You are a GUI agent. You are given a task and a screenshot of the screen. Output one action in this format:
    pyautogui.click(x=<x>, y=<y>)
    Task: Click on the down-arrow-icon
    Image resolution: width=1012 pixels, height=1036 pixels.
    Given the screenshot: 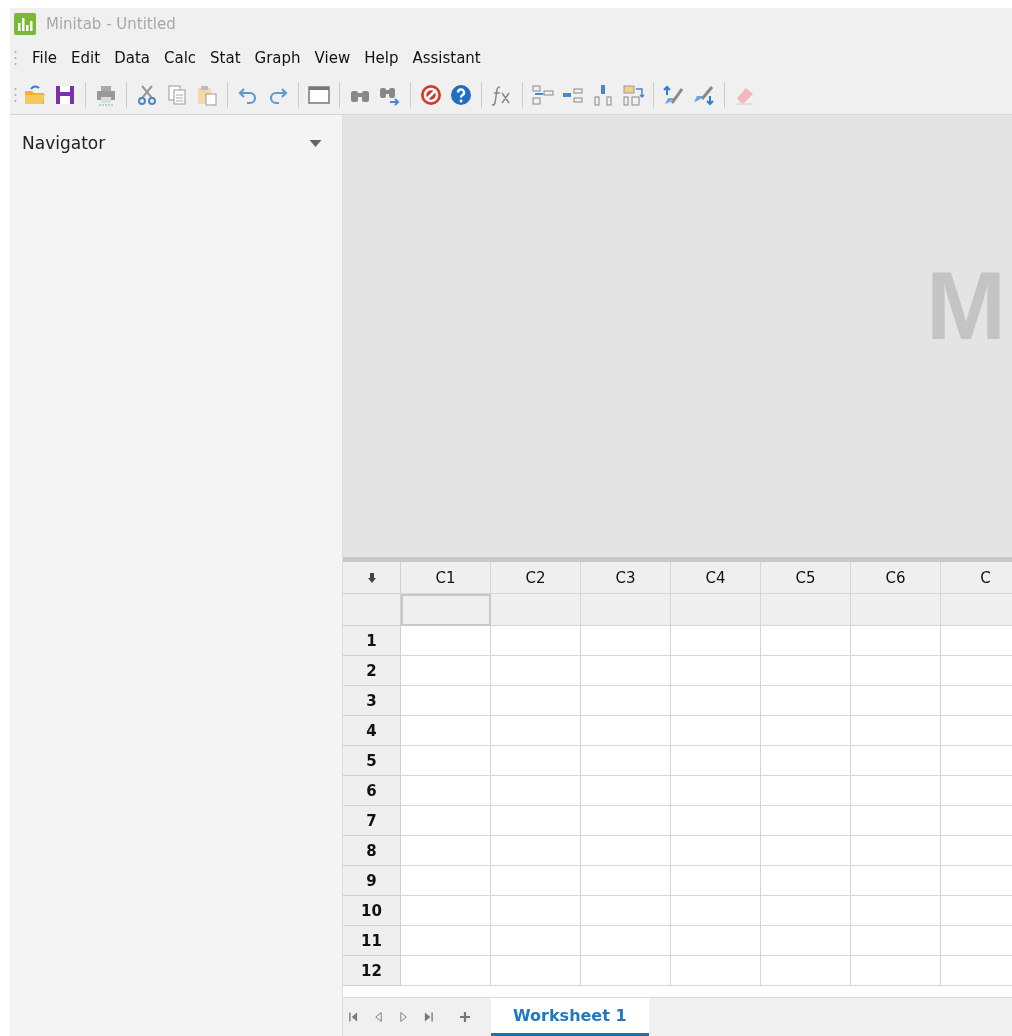 What is the action you would take?
    pyautogui.click(x=371, y=577)
    